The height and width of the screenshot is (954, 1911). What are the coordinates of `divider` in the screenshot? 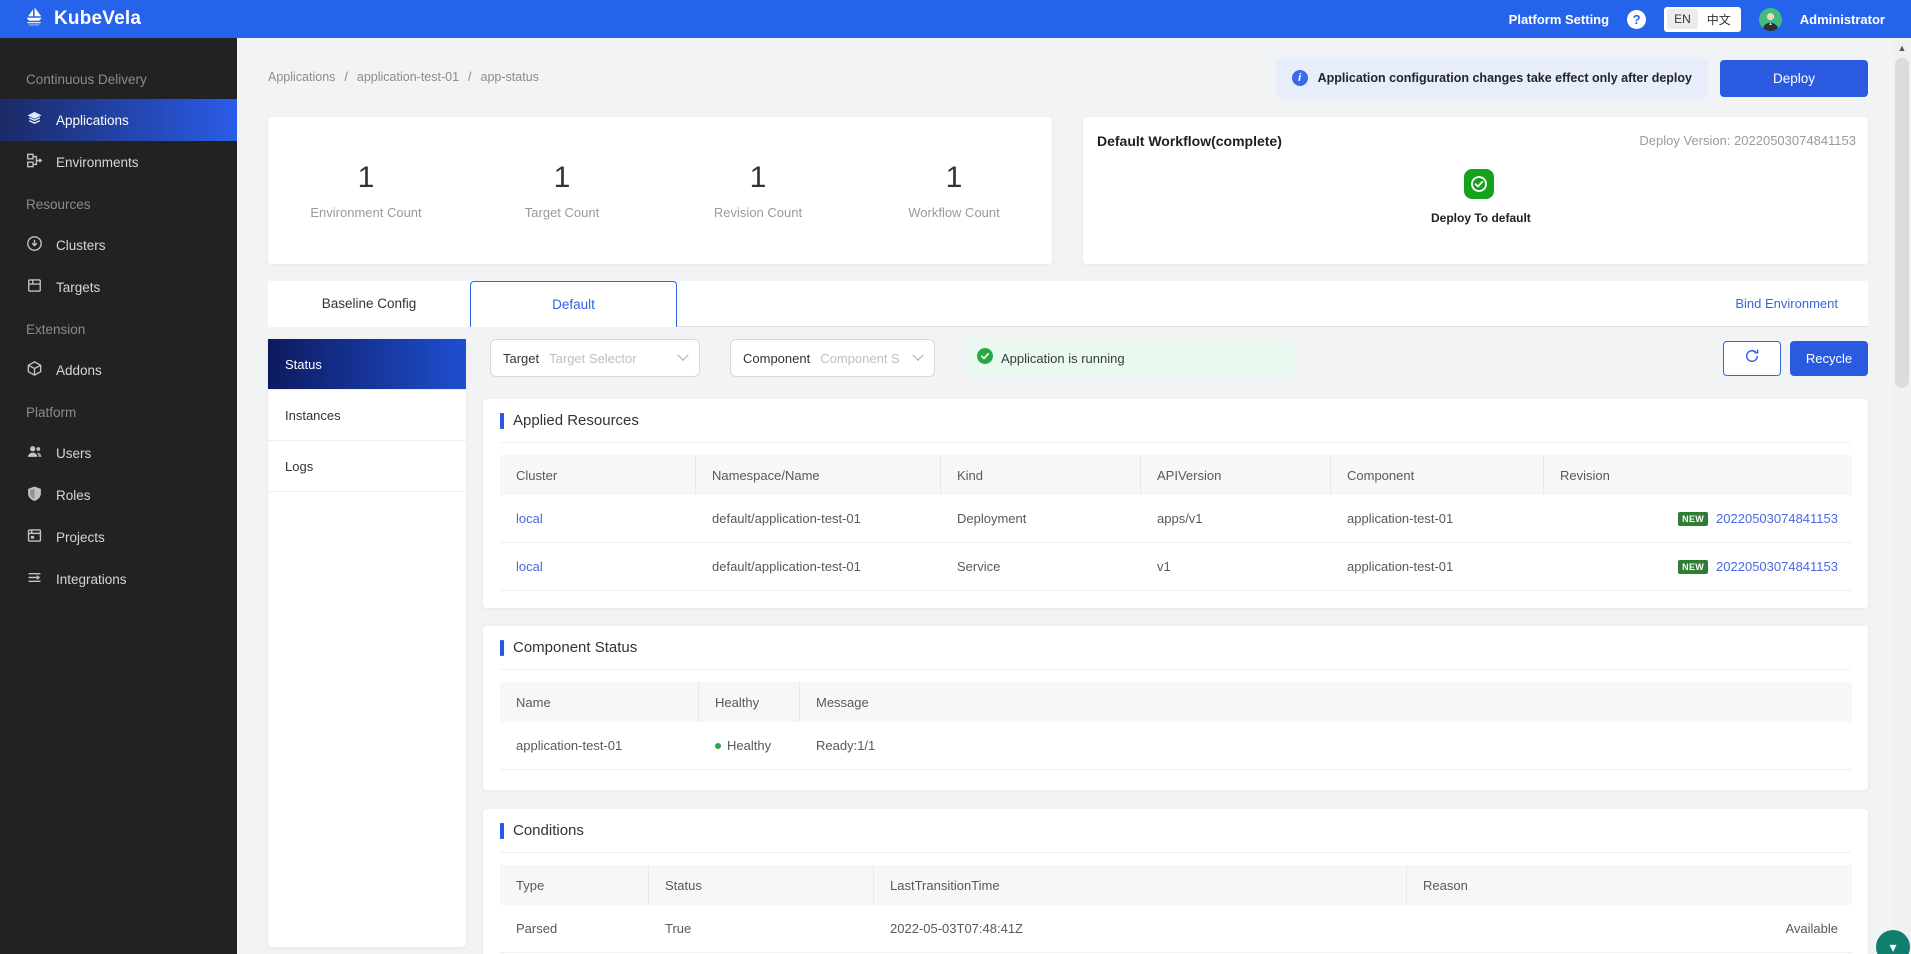 It's located at (1175, 852).